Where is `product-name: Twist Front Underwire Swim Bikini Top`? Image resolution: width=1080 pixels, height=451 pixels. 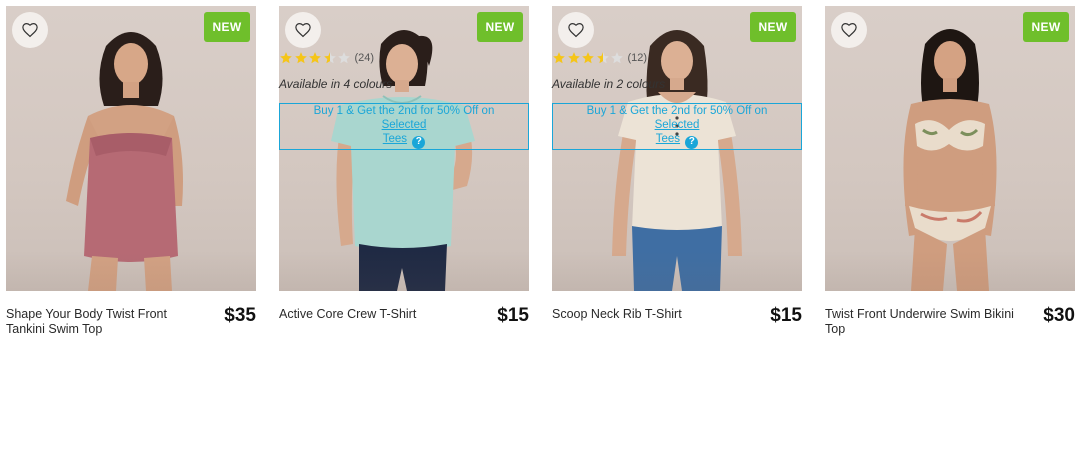
product-name: Twist Front Underwire Swim Bikini Top is located at coordinates (925, 322).